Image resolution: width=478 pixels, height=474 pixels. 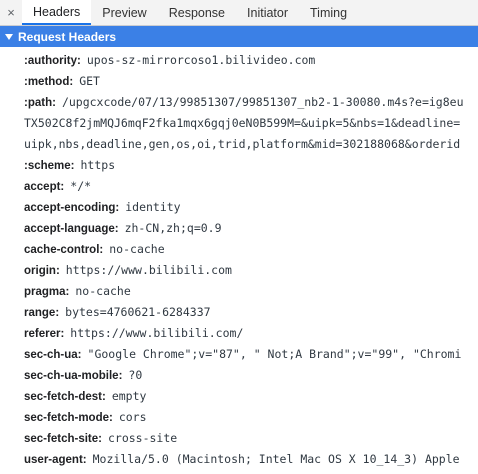 What do you see at coordinates (239, 164) in the screenshot?
I see `header-row-scheme: :scheme: https` at bounding box center [239, 164].